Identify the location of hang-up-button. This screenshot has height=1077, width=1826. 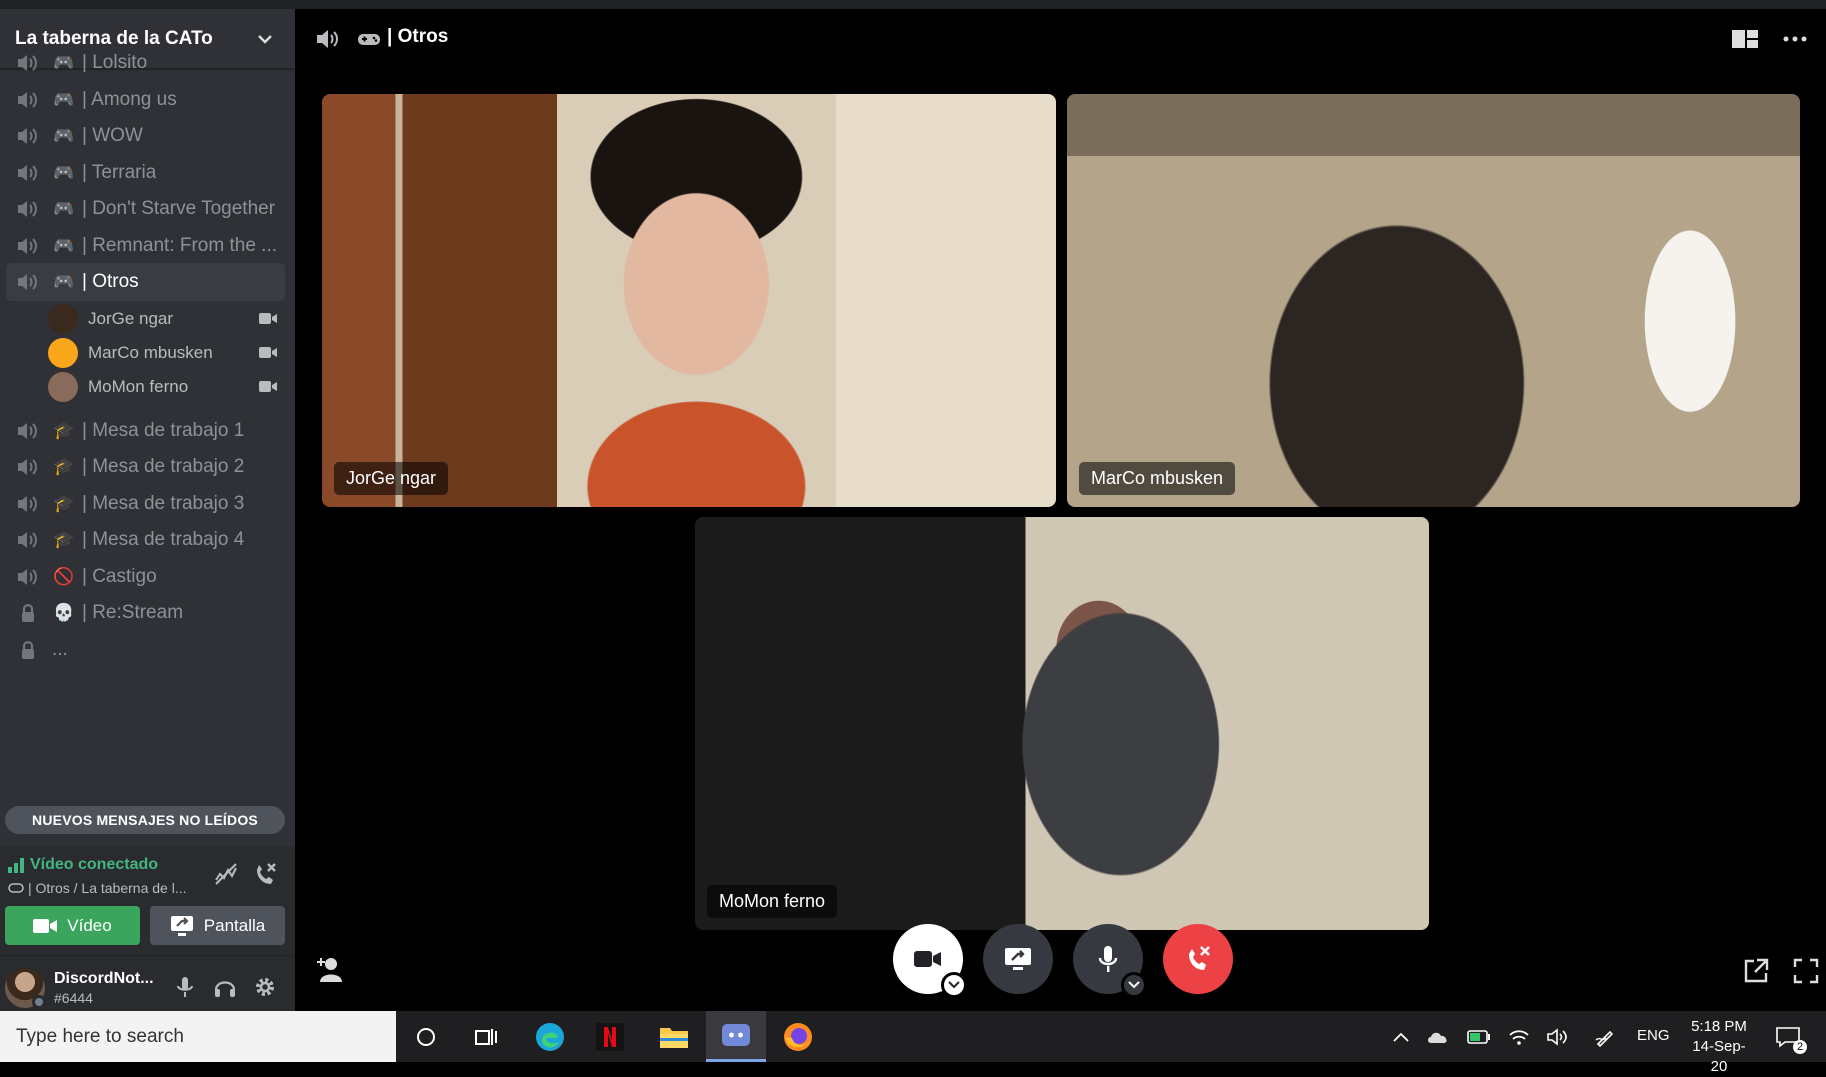
(1198, 959).